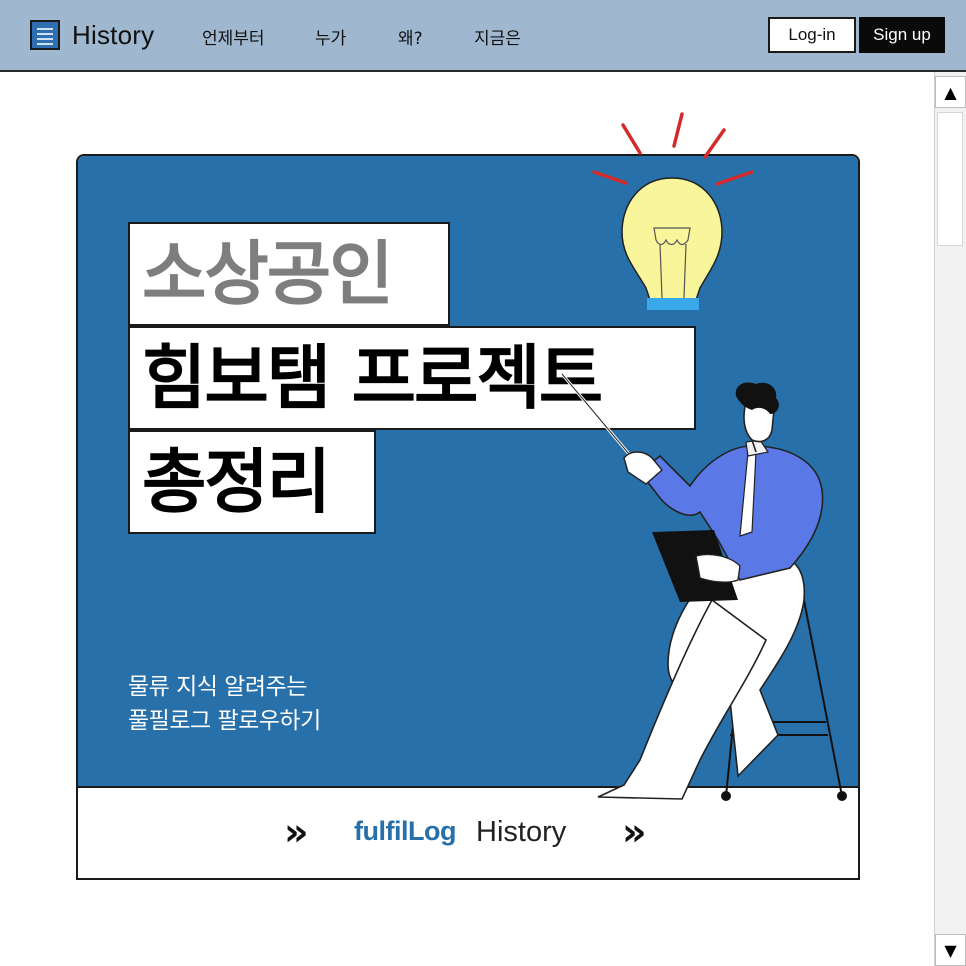 The height and width of the screenshot is (966, 966). Describe the element at coordinates (950, 950) in the screenshot. I see `triangle-down-icon: ▼` at that location.